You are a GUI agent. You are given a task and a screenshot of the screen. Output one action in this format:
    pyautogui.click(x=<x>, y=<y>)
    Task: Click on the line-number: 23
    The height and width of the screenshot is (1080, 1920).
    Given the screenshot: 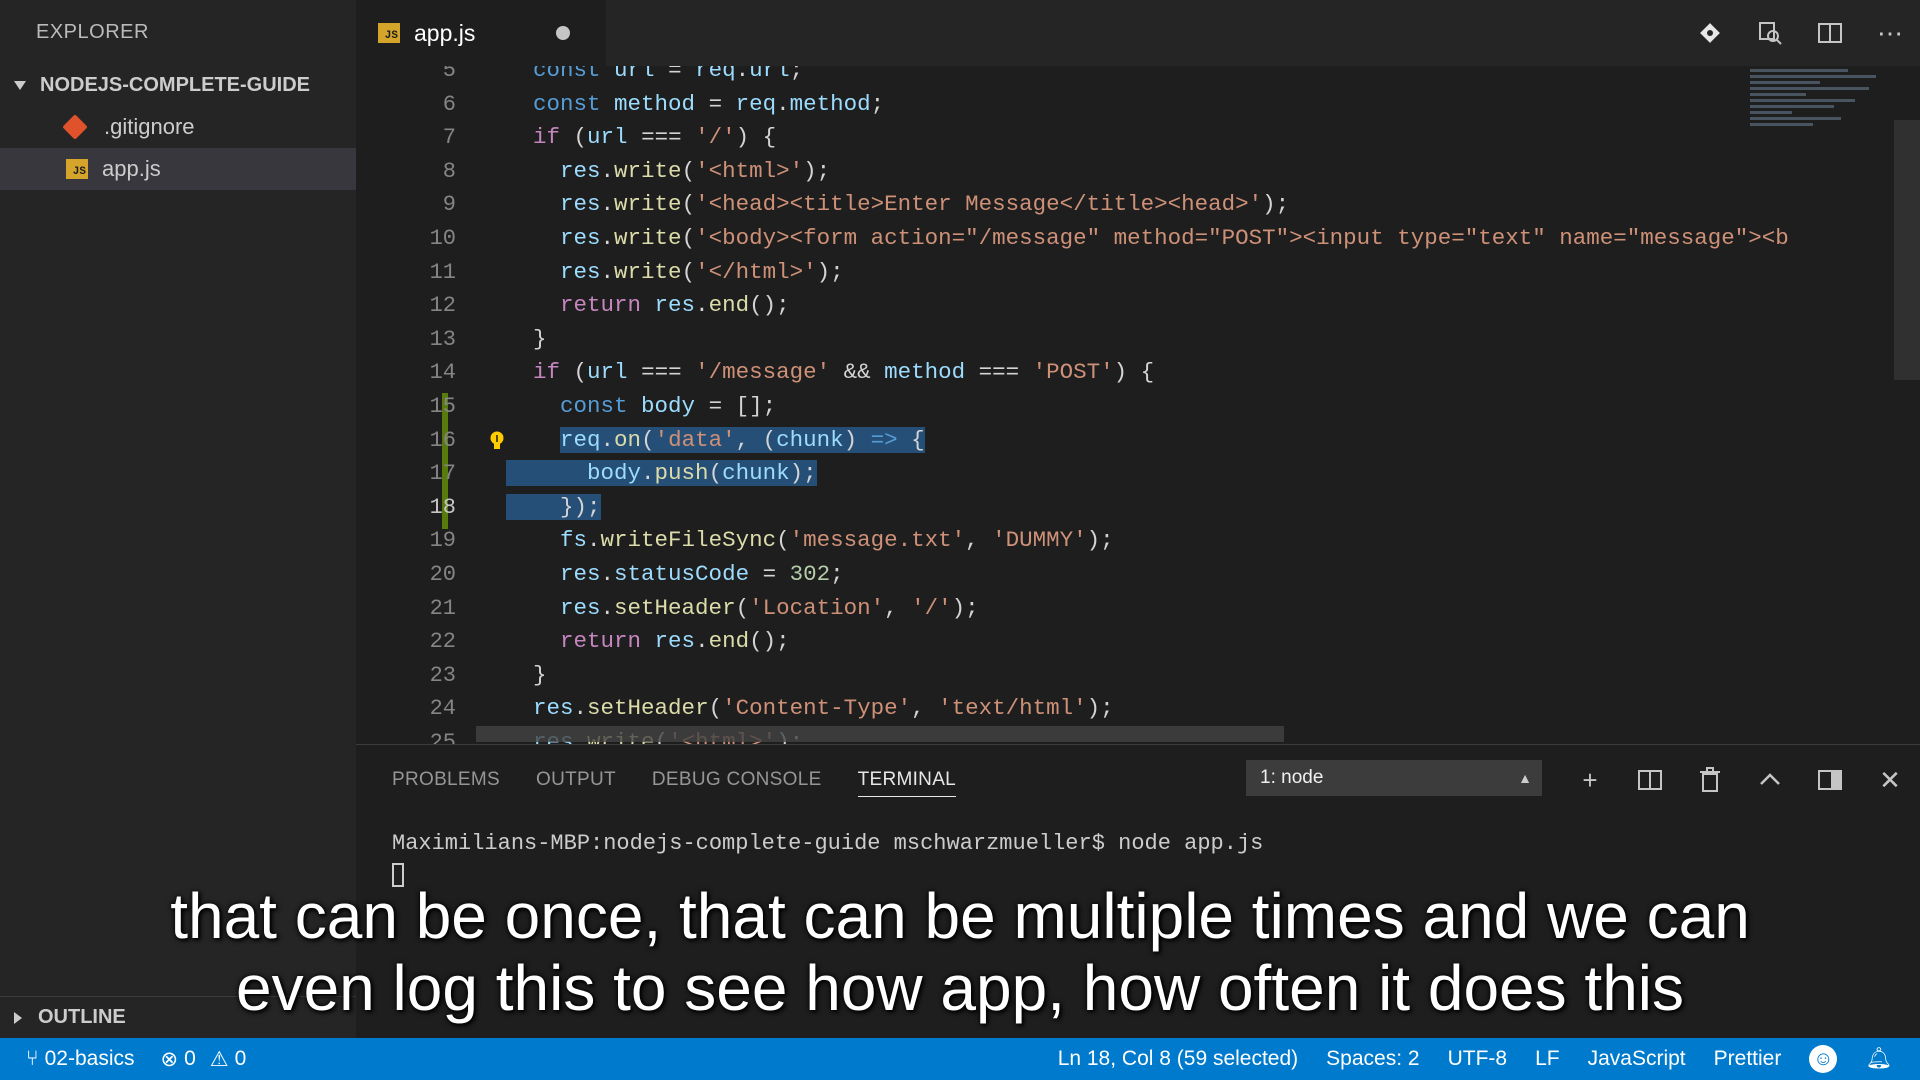 What is the action you would take?
    pyautogui.click(x=442, y=675)
    